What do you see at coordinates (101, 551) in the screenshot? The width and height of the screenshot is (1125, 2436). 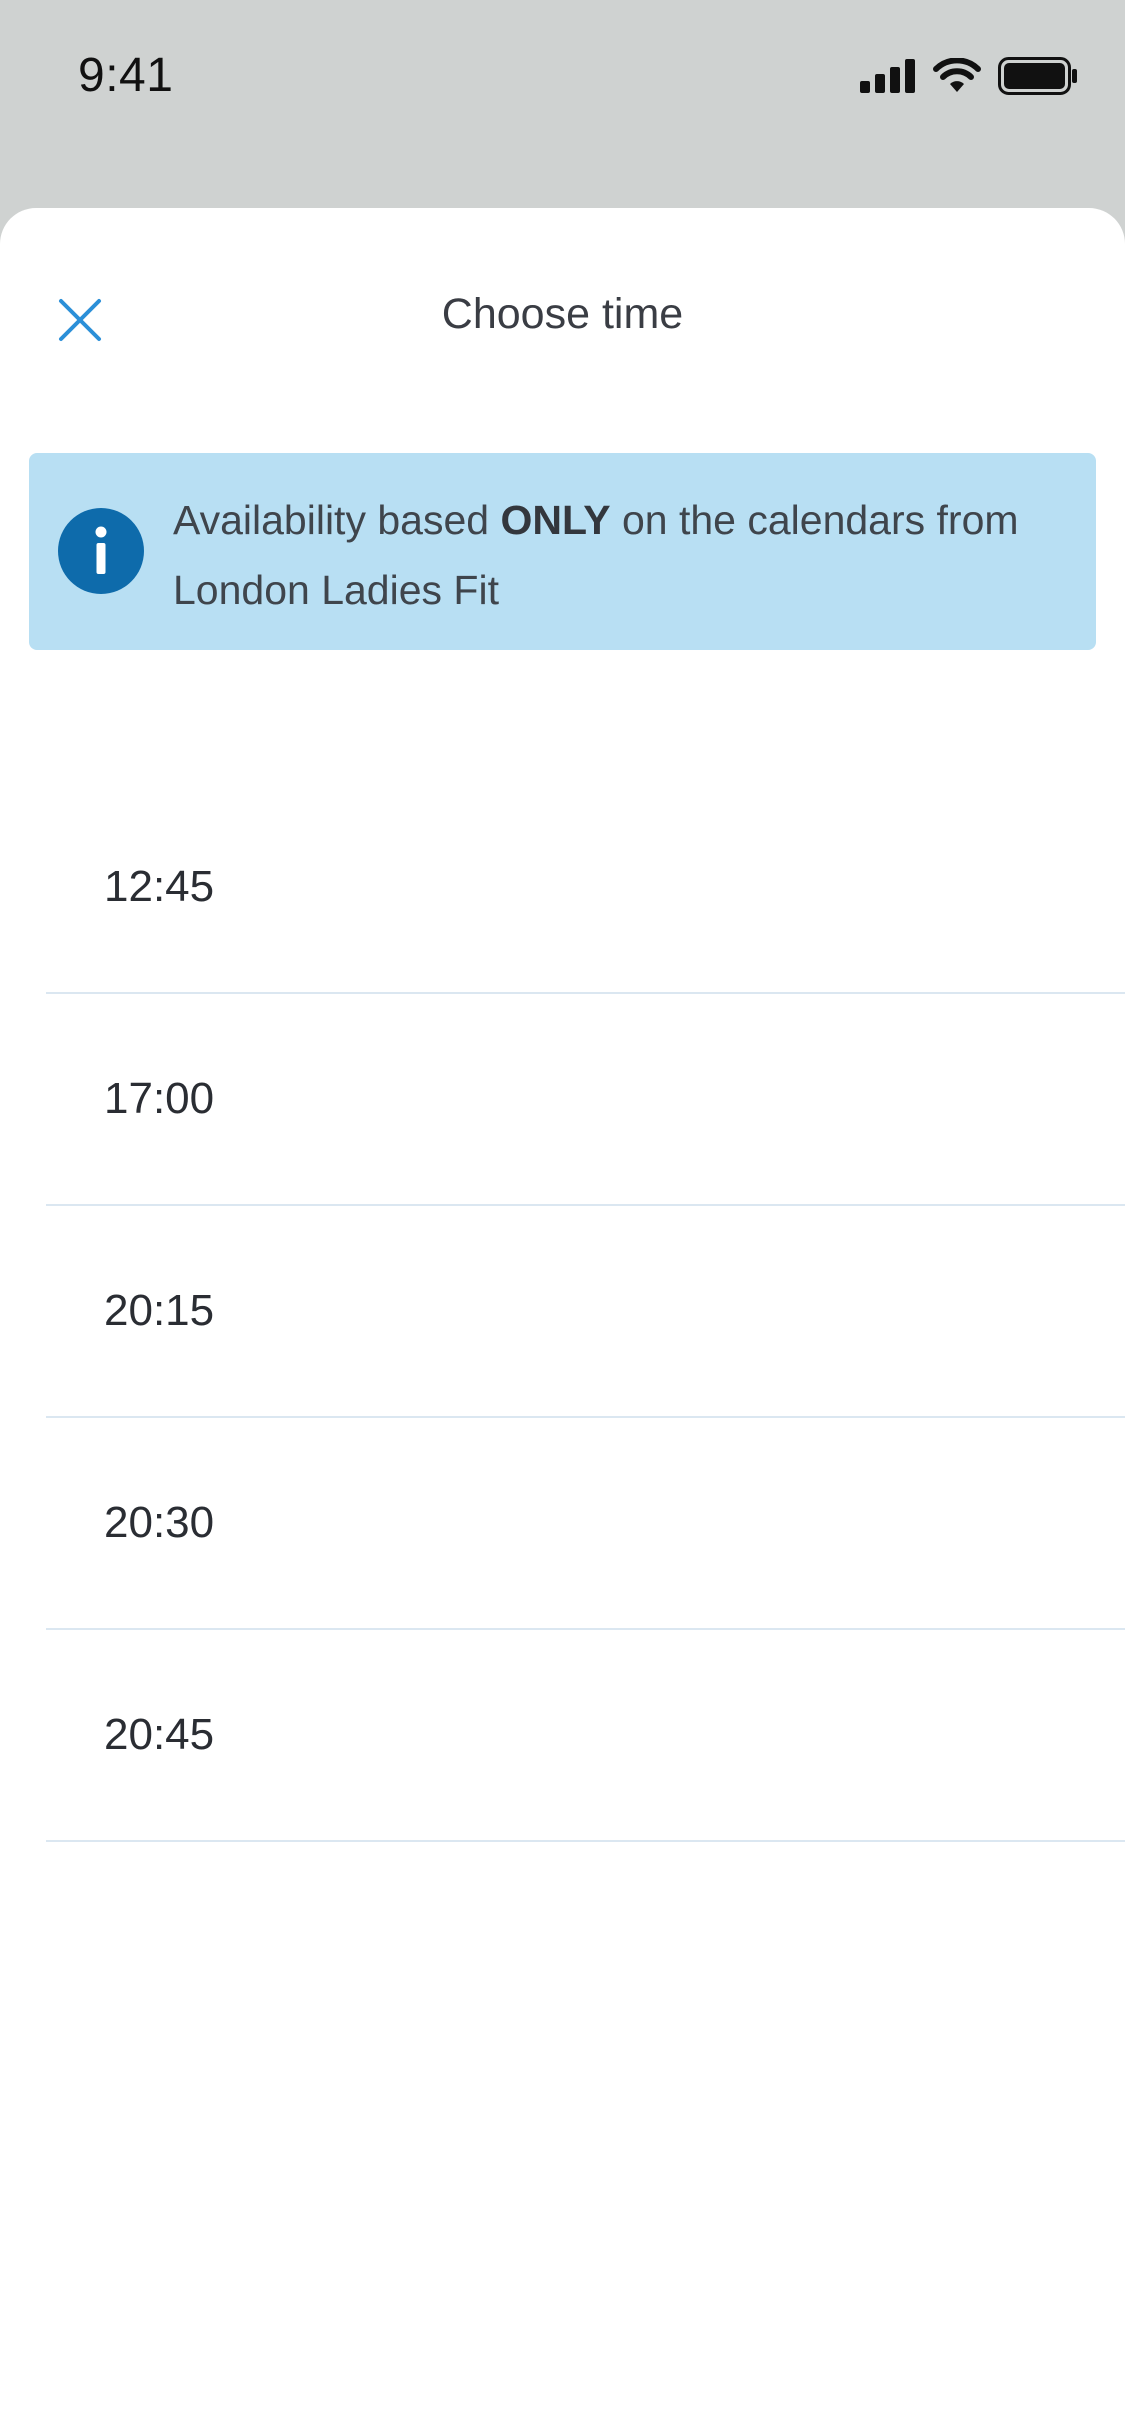 I see `info-icon` at bounding box center [101, 551].